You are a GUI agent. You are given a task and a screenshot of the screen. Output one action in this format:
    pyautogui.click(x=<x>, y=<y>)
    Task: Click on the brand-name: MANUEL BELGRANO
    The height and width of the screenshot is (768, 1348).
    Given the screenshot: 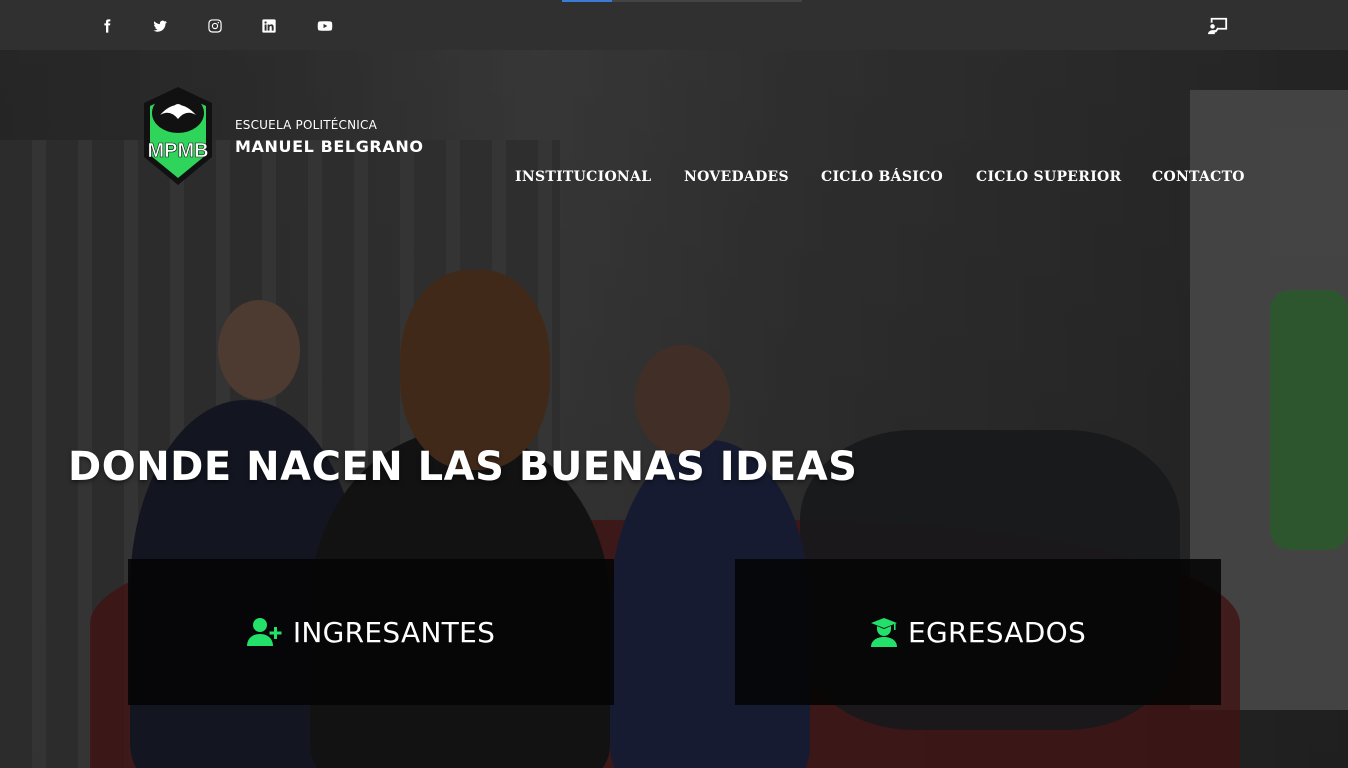 What is the action you would take?
    pyautogui.click(x=329, y=146)
    